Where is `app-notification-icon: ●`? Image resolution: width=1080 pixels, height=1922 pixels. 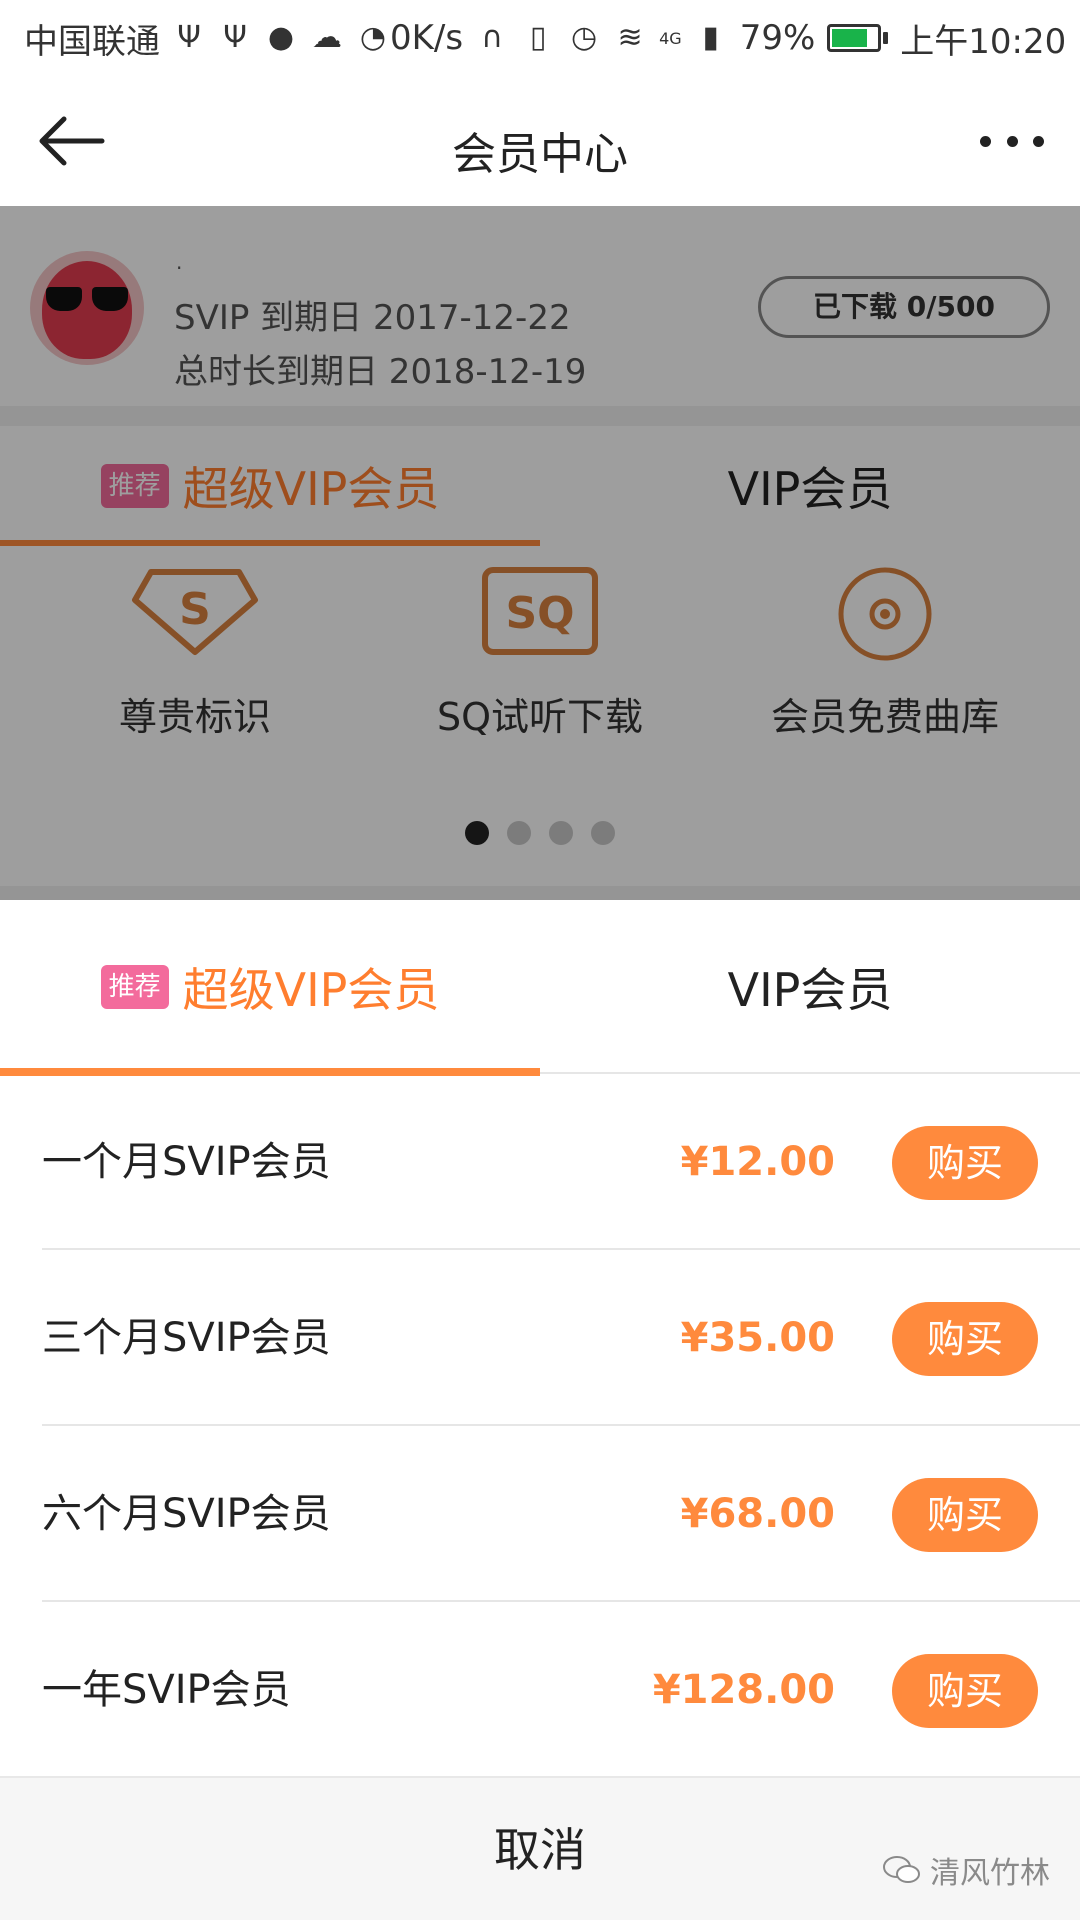
app-notification-icon: ● is located at coordinates (281, 37).